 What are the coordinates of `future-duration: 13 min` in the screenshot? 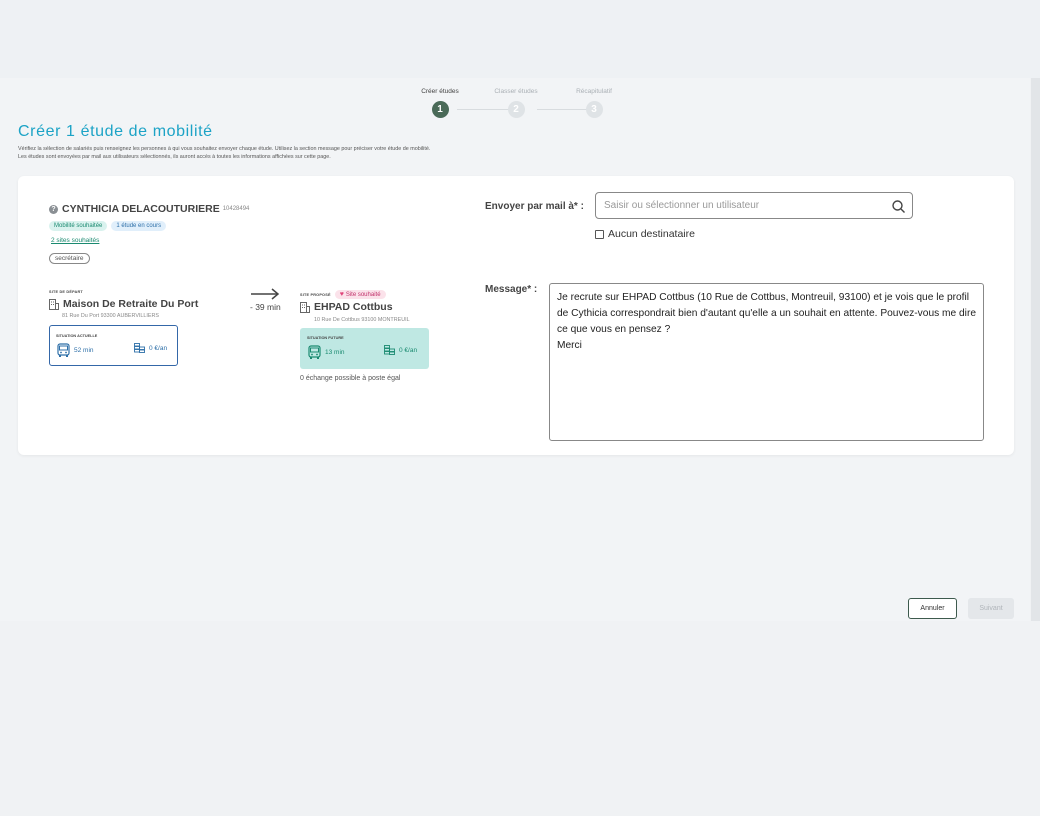 It's located at (326, 352).